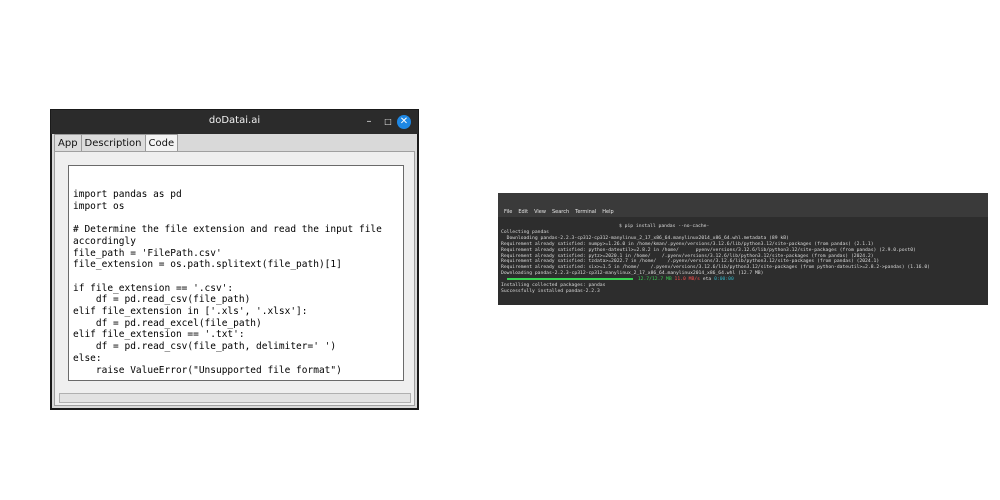  I want to click on progress-bar, so click(570, 278).